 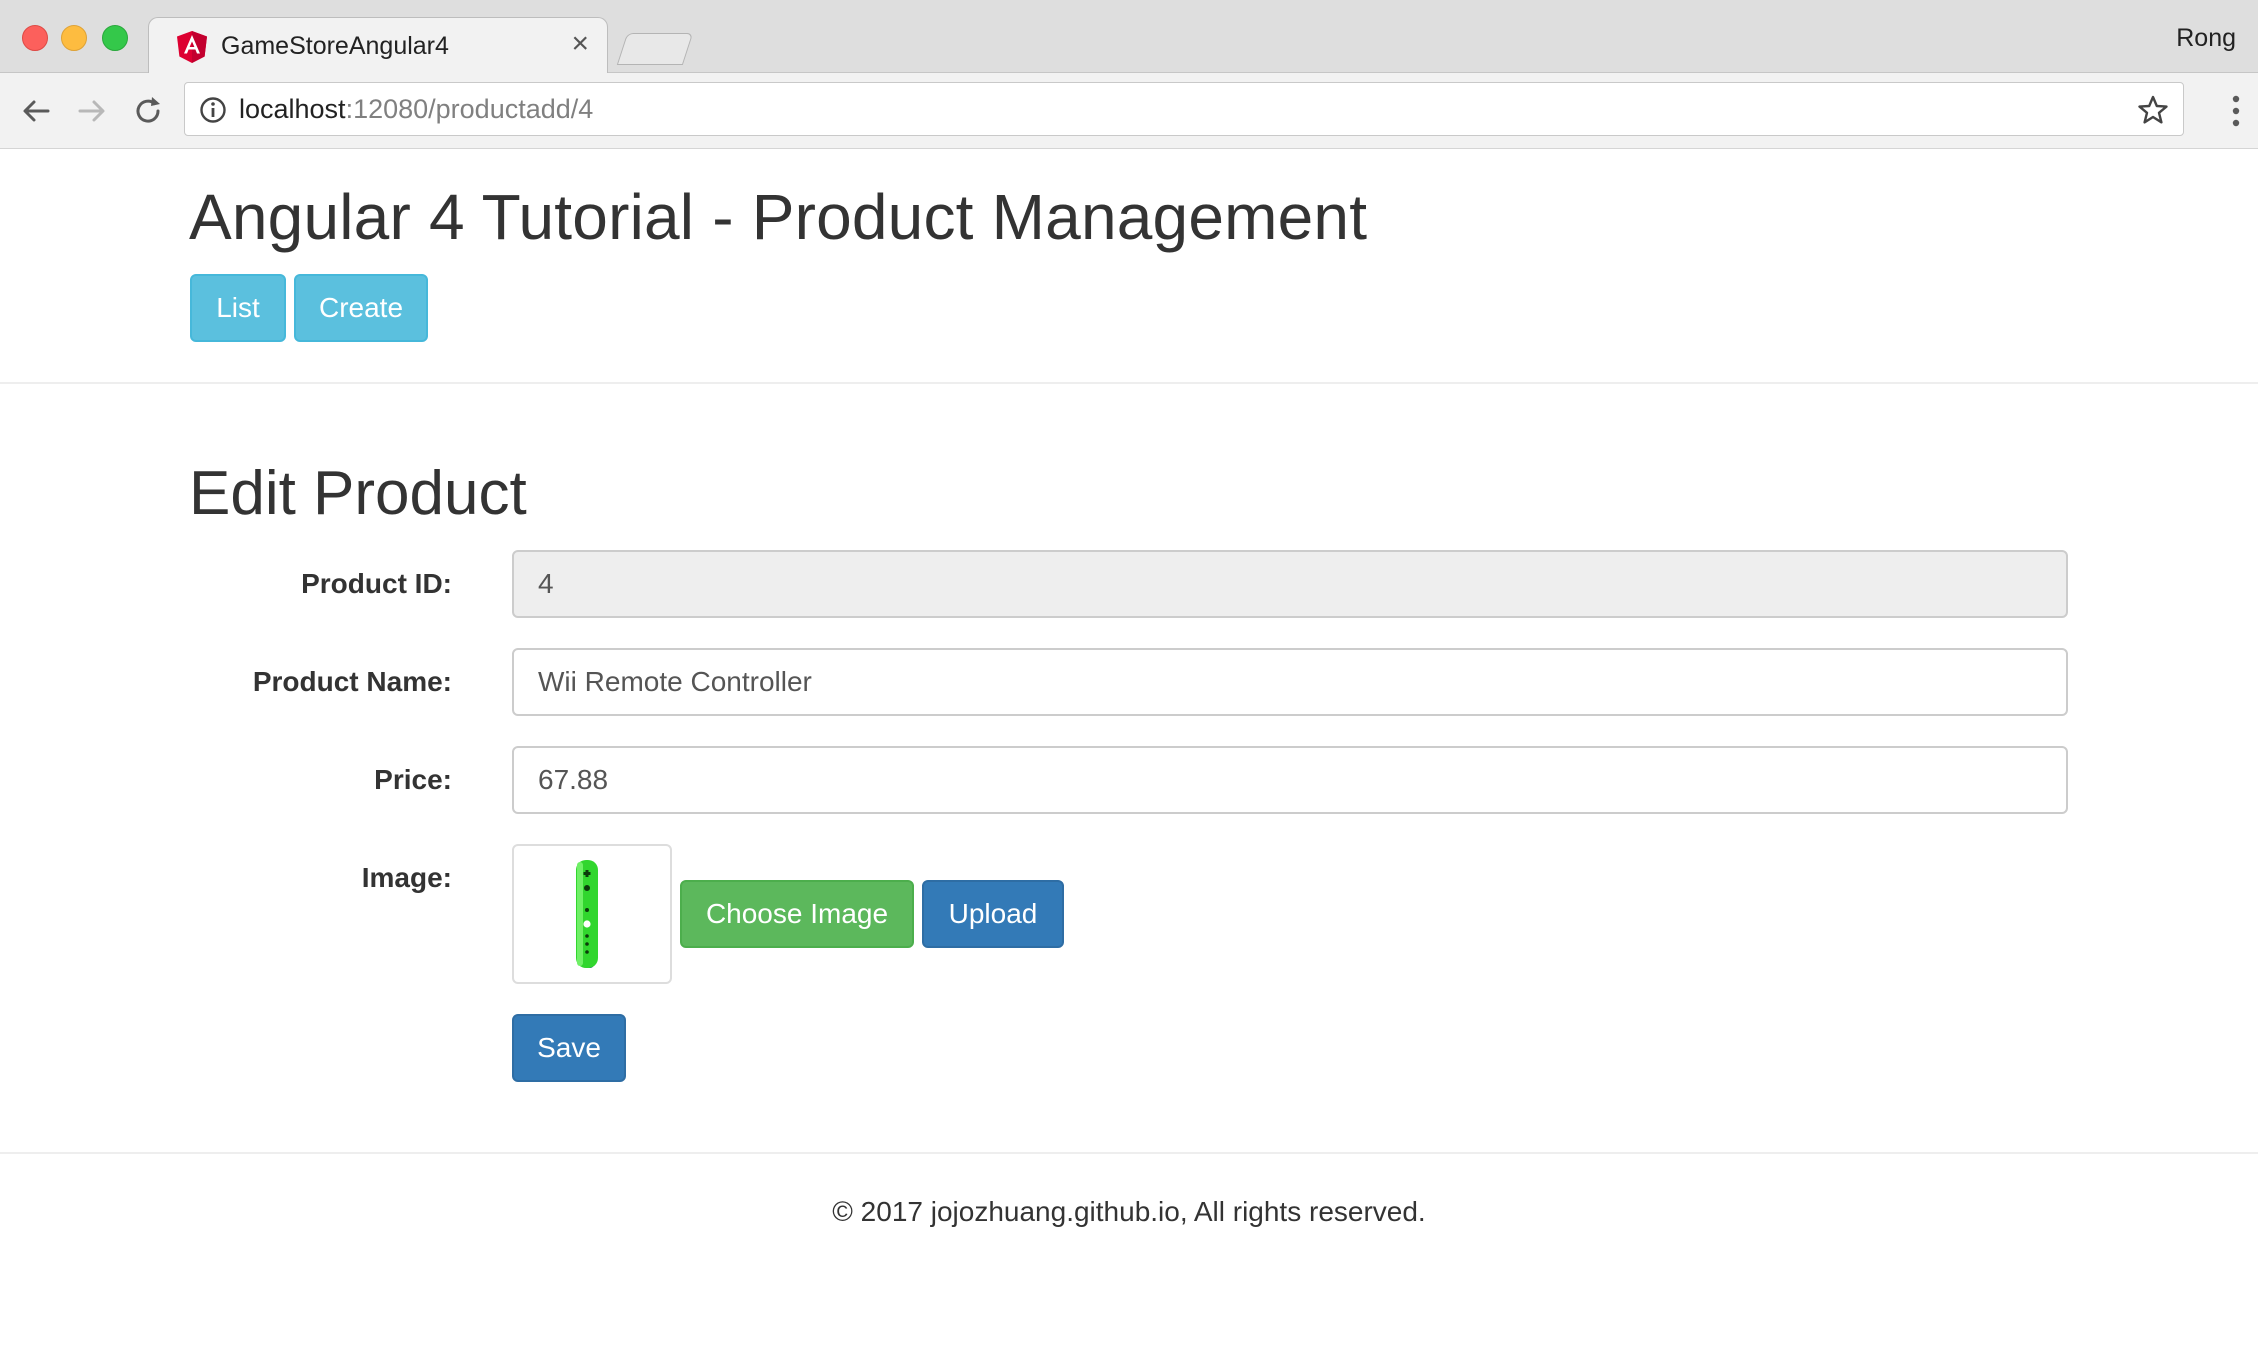 What do you see at coordinates (335, 46) in the screenshot?
I see `tab-title: GameStoreAngular4` at bounding box center [335, 46].